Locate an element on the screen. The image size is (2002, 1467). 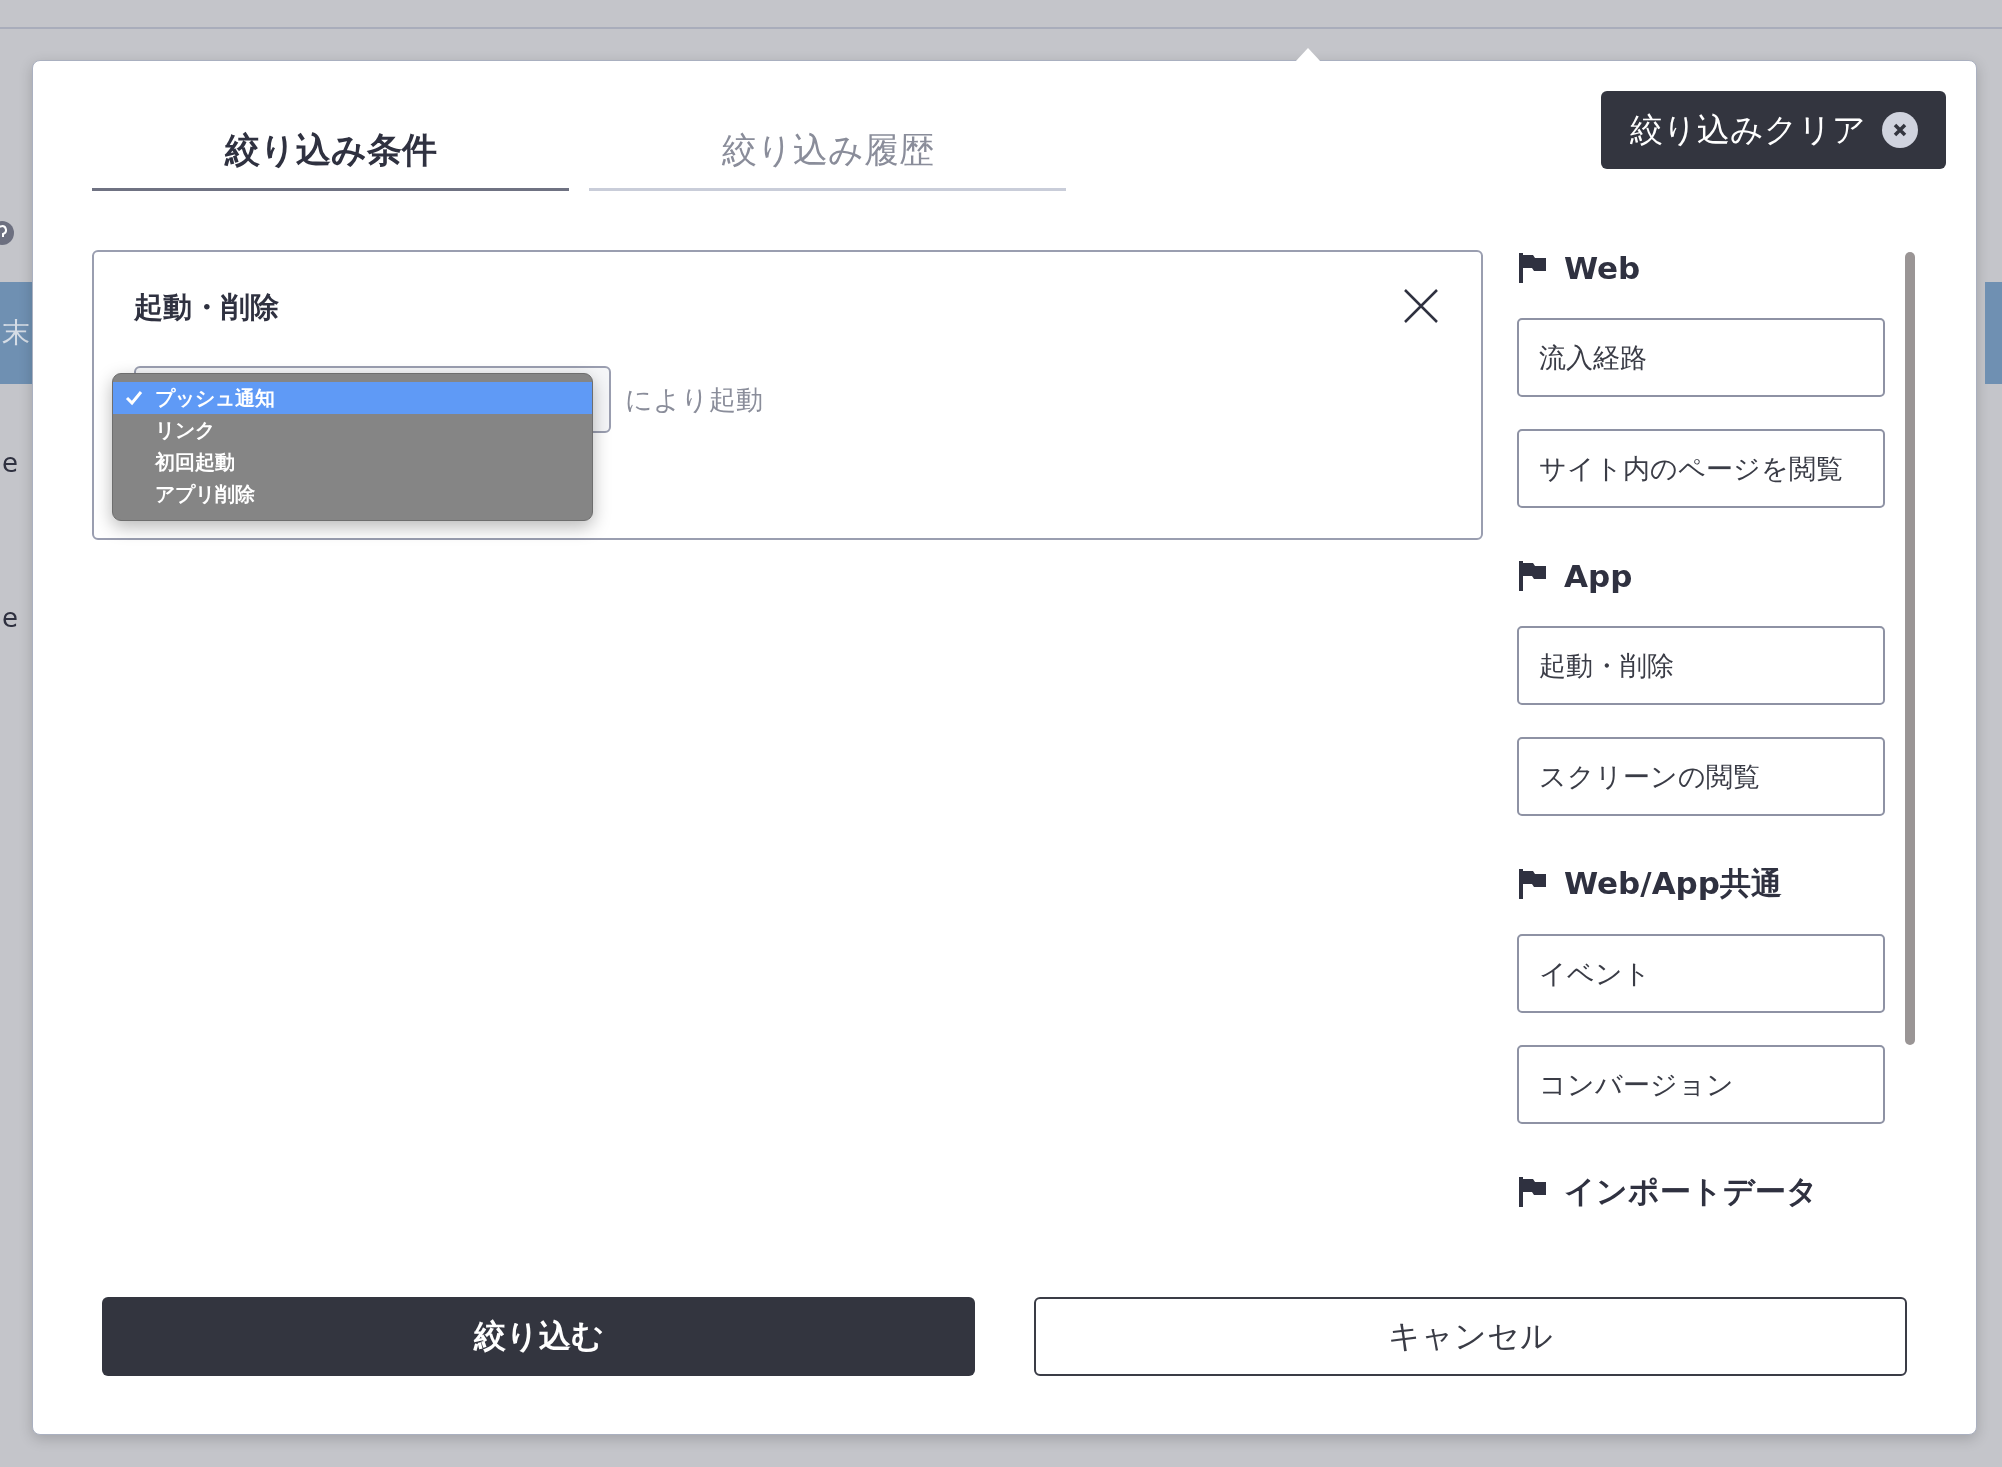
apply-button: 絞り込む is located at coordinates (538, 1336).